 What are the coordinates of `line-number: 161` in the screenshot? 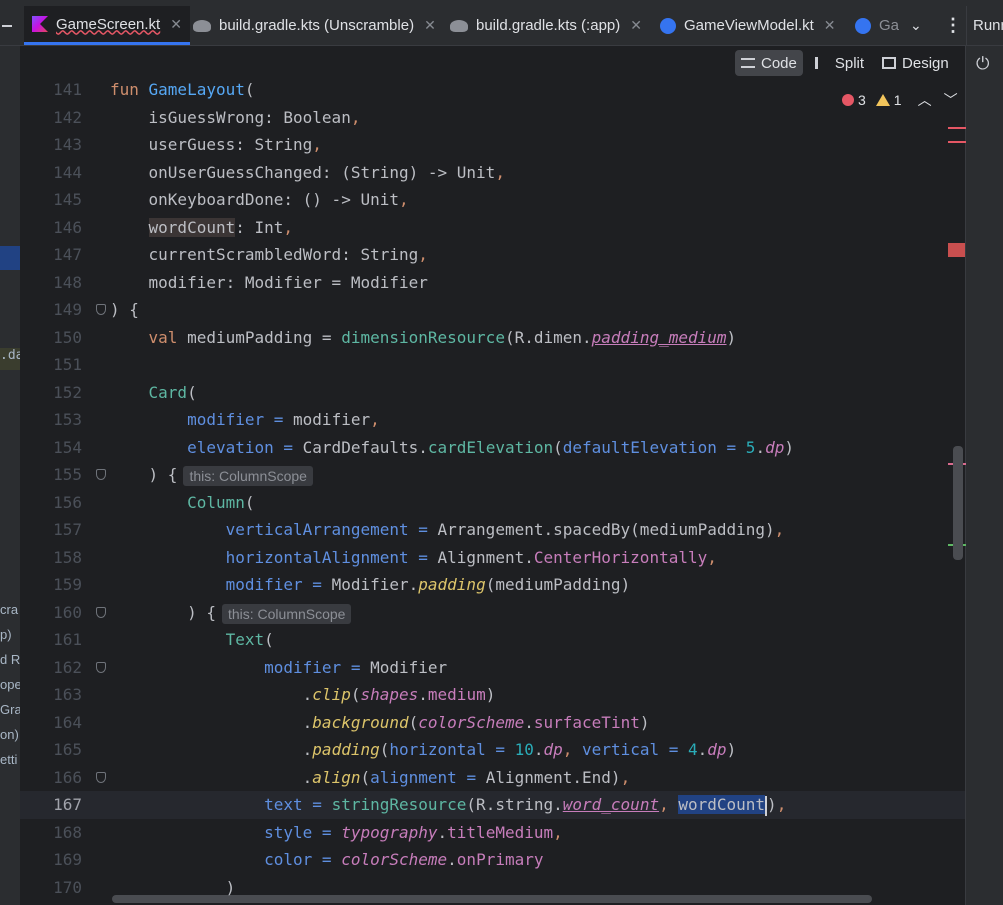 It's located at (67, 639).